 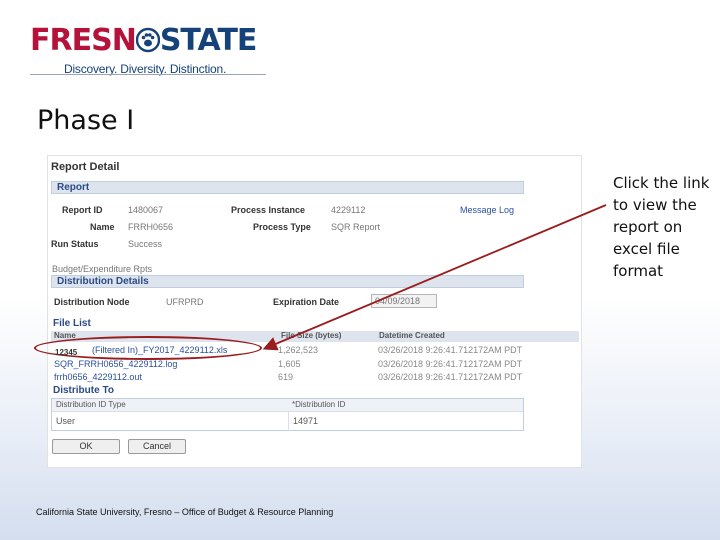 What do you see at coordinates (450, 364) in the screenshot?
I see `file-datetime-log: 03/26/2018 9:26:41.712172AM PDT` at bounding box center [450, 364].